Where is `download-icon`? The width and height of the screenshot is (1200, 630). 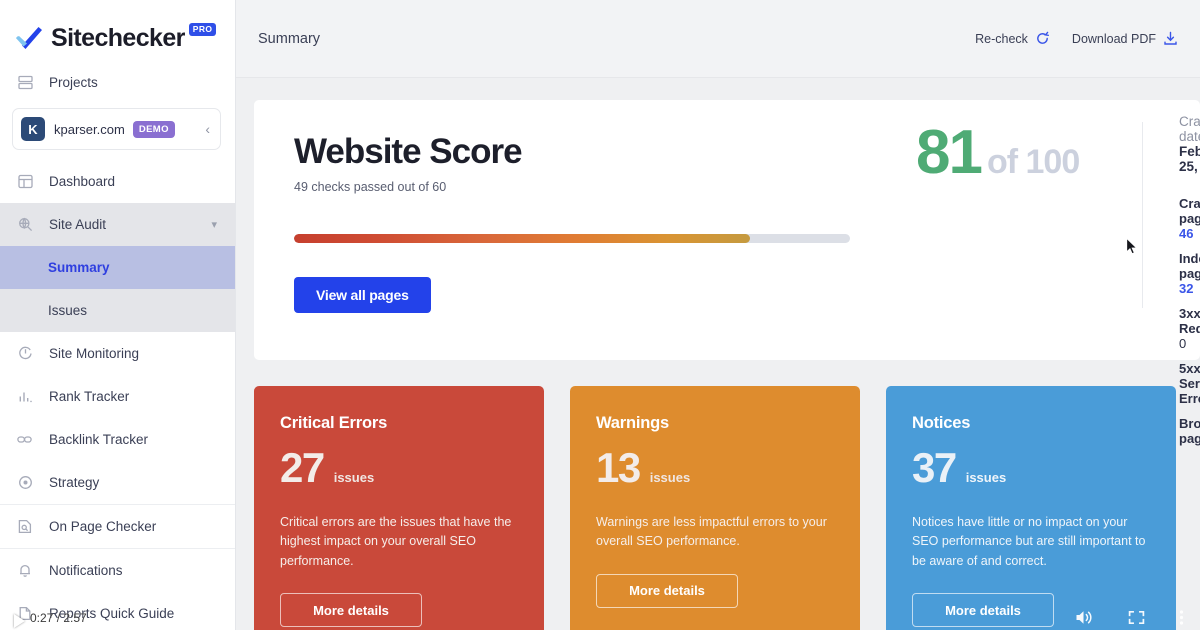
download-icon is located at coordinates (1170, 38).